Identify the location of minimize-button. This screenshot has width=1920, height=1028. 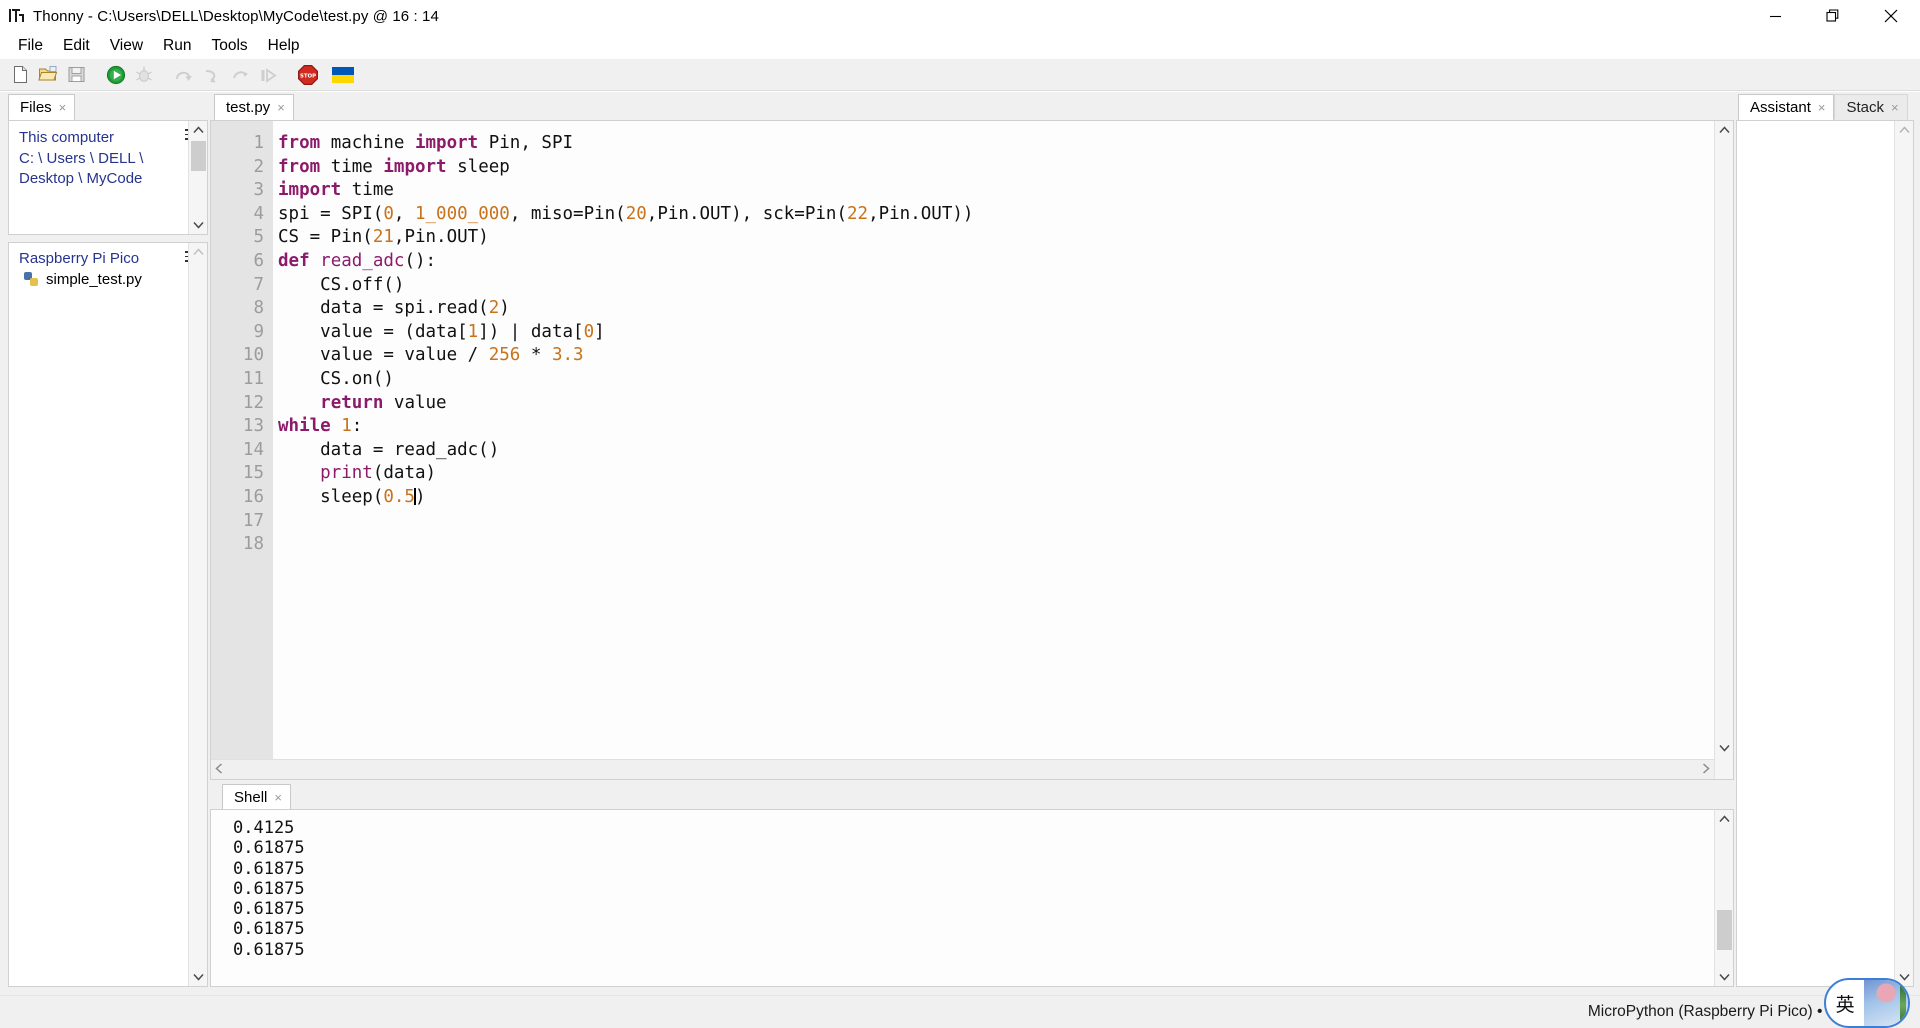
(1775, 16).